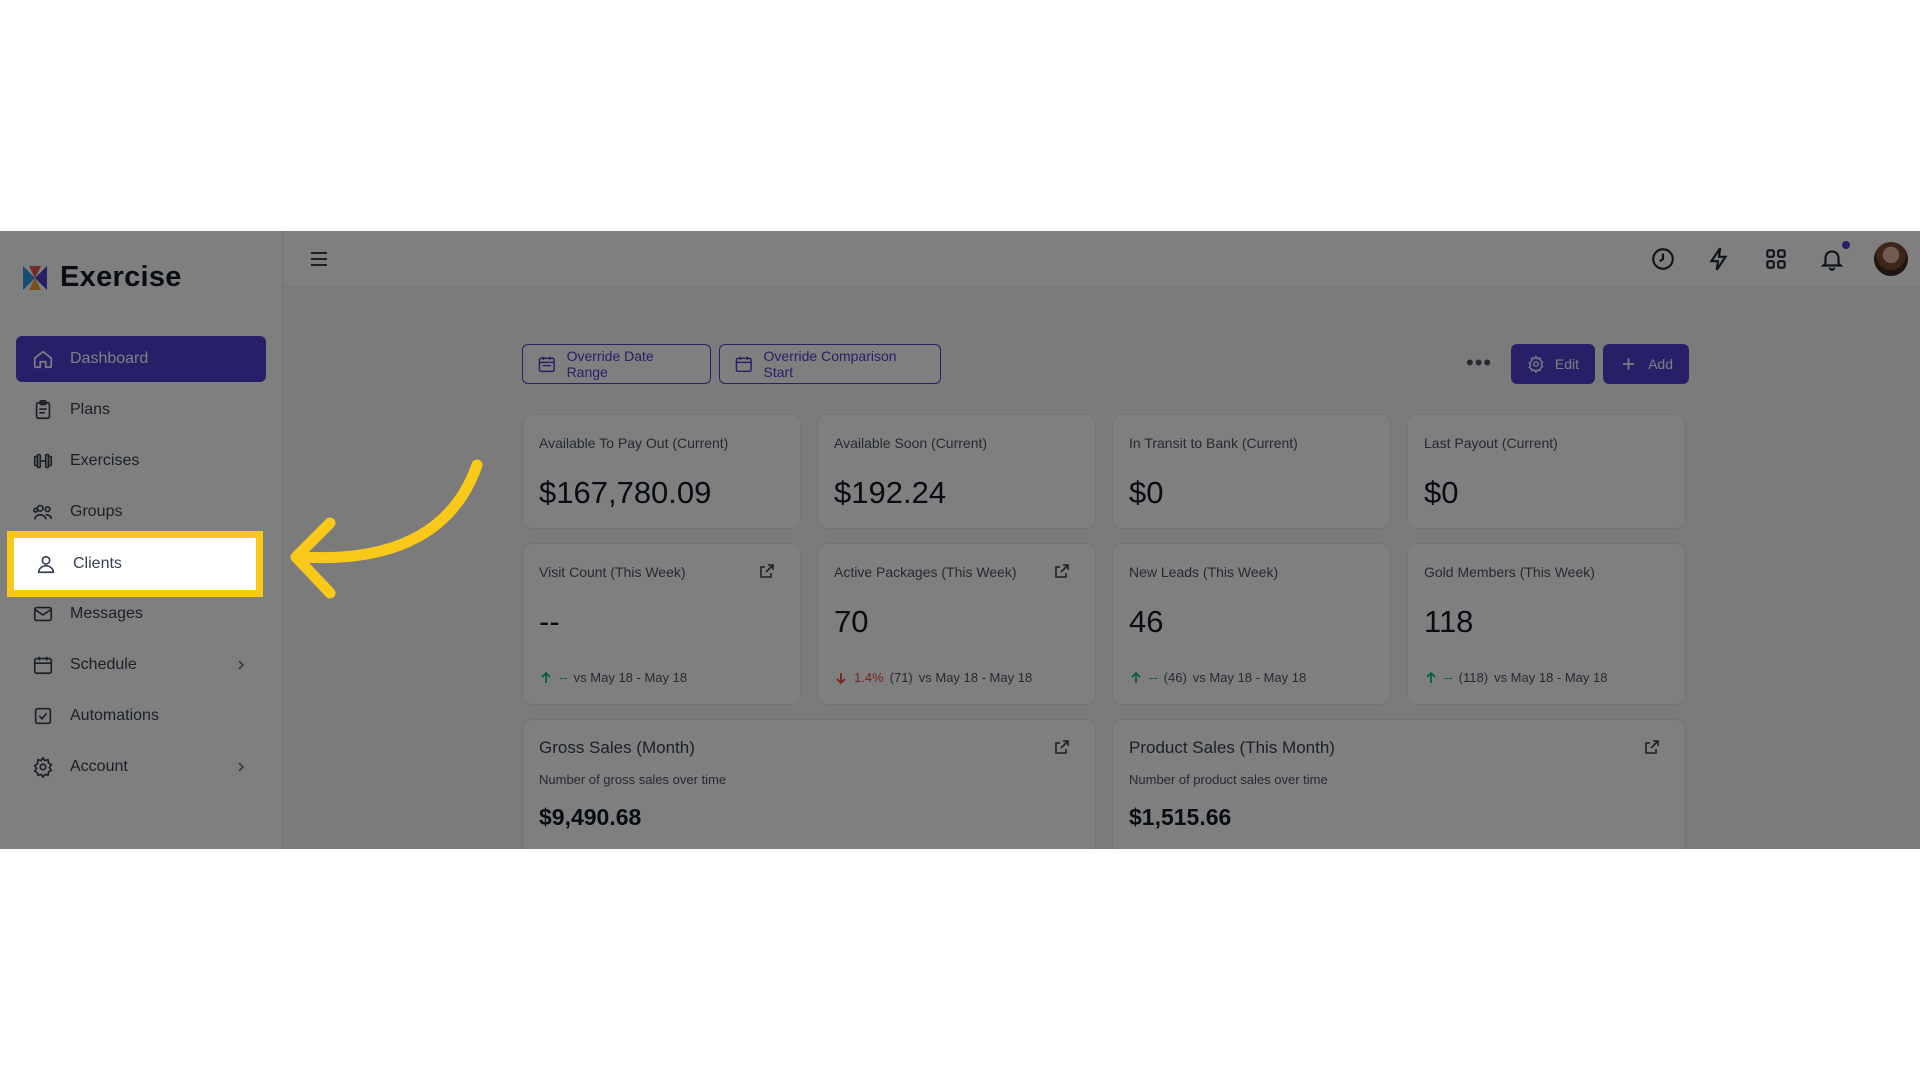 This screenshot has height=1080, width=1920. I want to click on topbar, so click(1101, 259).